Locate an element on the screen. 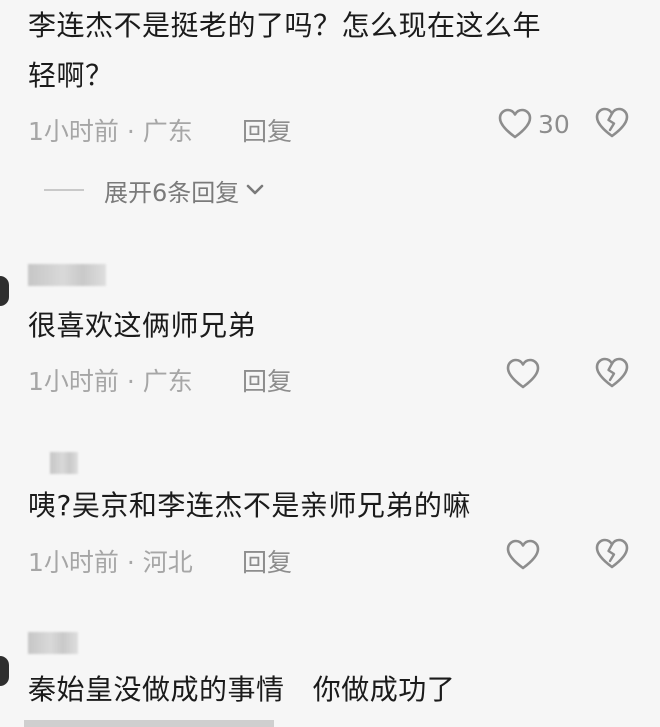 Image resolution: width=660 pixels, height=727 pixels. comment-item: 秦始皇没做成的事情 你做成功了 is located at coordinates (330, 673).